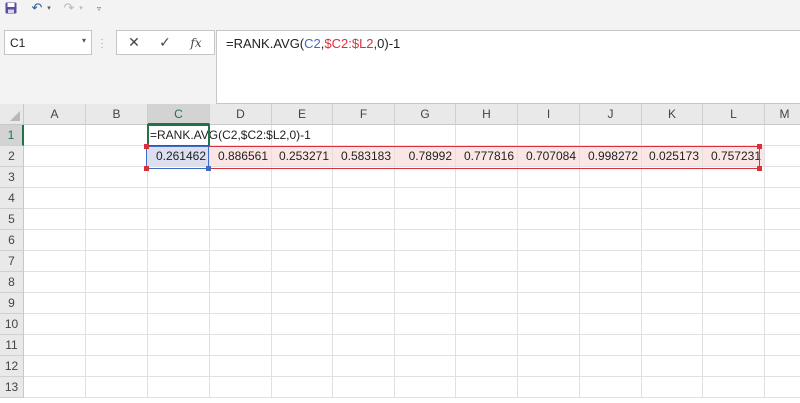  Describe the element at coordinates (611, 240) in the screenshot. I see `cell-j6` at that location.